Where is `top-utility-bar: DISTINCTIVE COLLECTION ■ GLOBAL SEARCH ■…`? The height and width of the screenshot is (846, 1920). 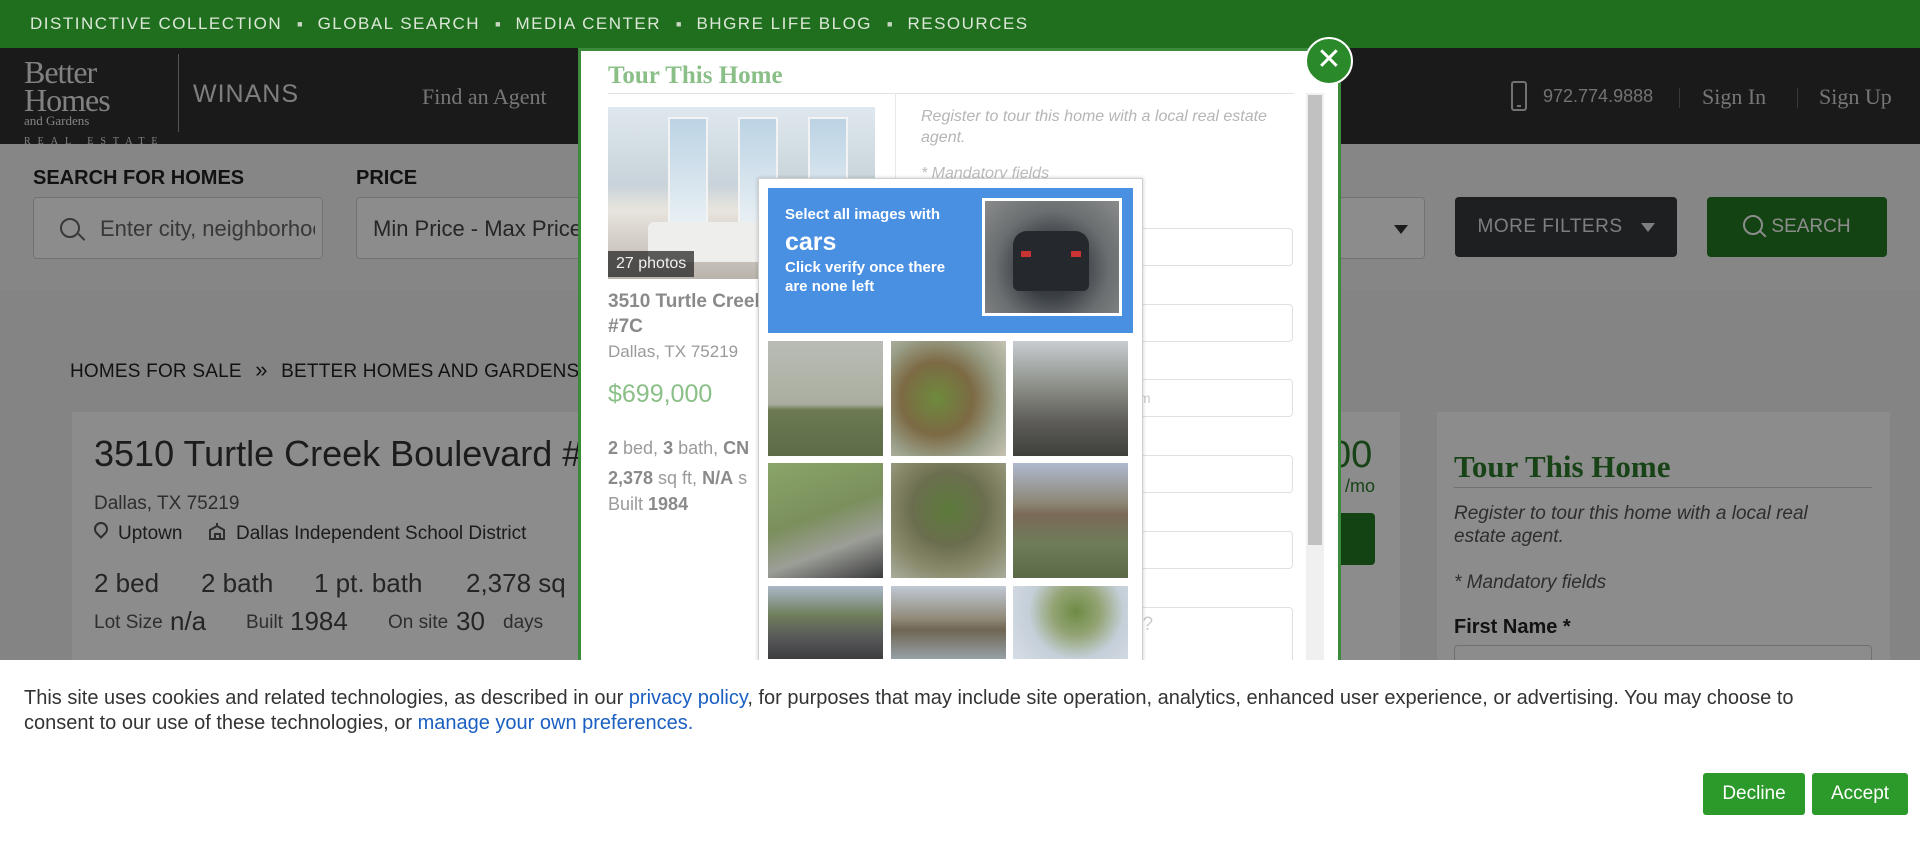 top-utility-bar: DISTINCTIVE COLLECTION ■ GLOBAL SEARCH ■… is located at coordinates (960, 24).